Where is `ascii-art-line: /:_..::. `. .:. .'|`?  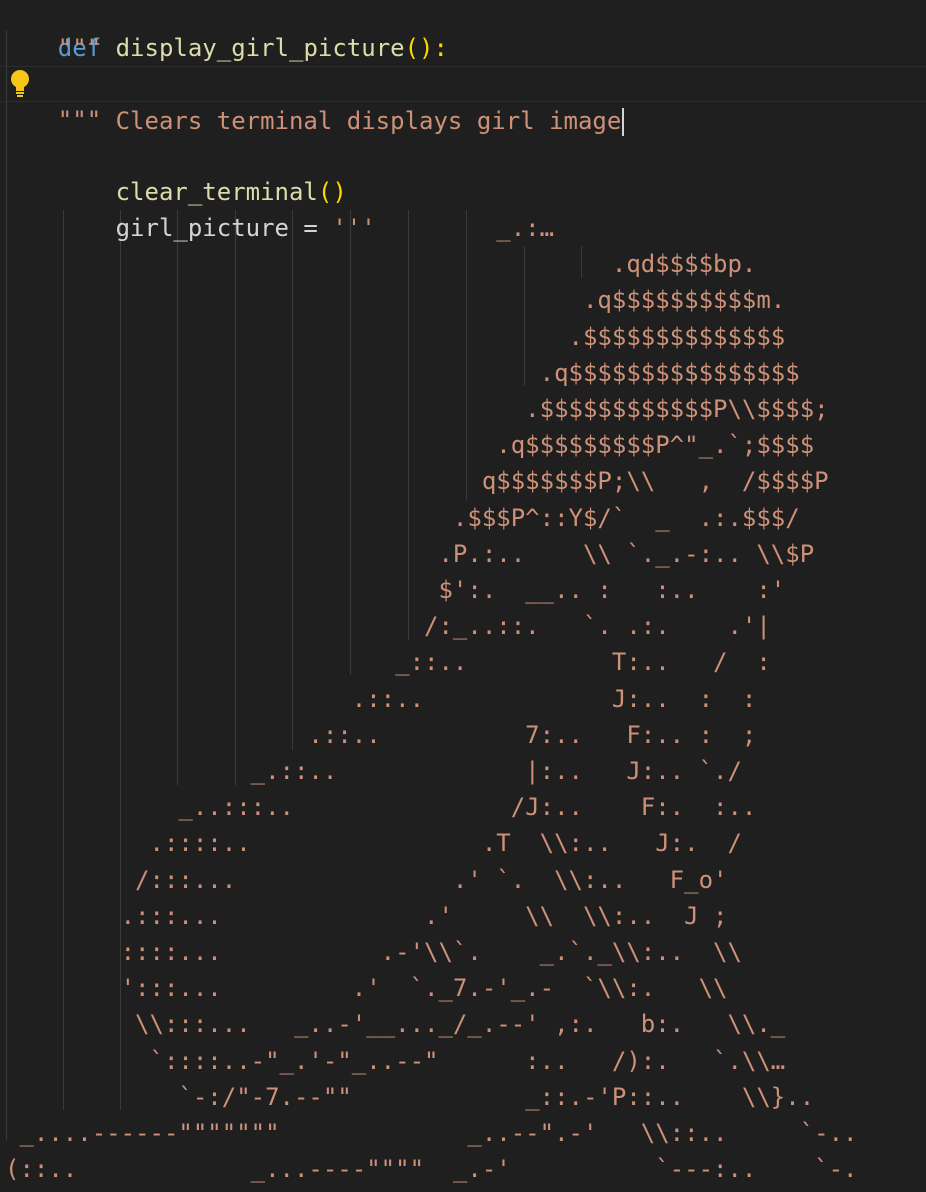 ascii-art-line: /:_..::. `. .:. .'| is located at coordinates (388, 626).